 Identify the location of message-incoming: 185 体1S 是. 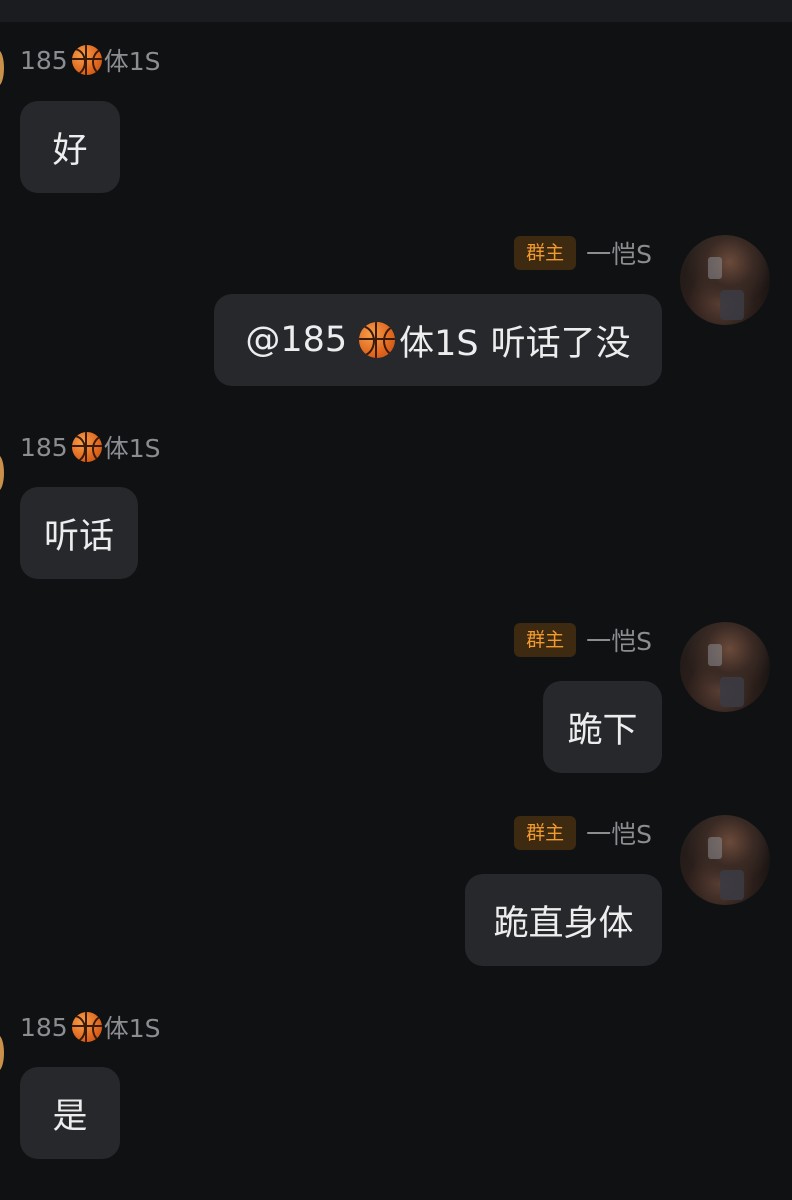
(396, 1087).